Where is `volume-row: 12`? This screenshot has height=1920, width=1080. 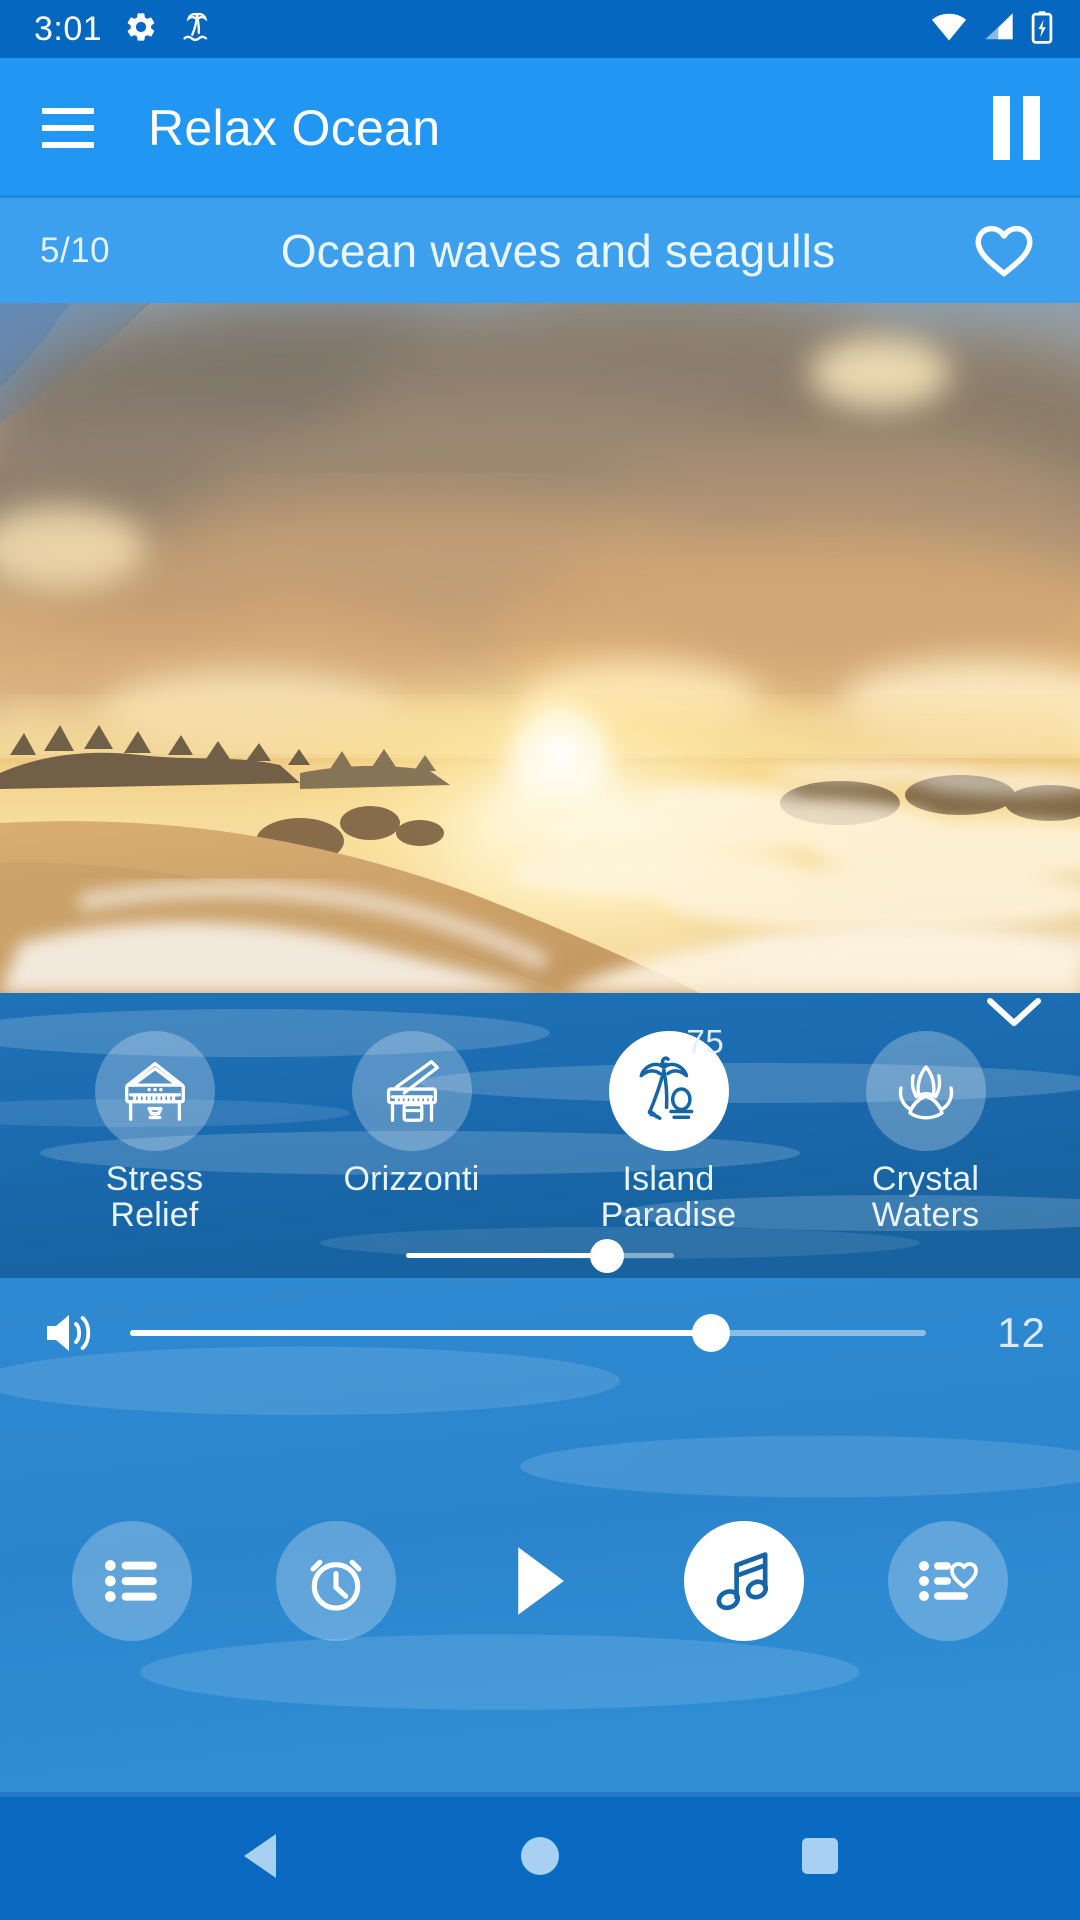
volume-row: 12 is located at coordinates (540, 1333).